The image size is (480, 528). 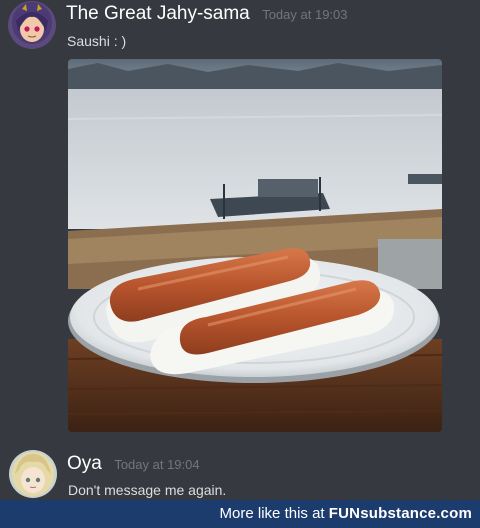 I want to click on message-text: Saushi : ), so click(x=97, y=41).